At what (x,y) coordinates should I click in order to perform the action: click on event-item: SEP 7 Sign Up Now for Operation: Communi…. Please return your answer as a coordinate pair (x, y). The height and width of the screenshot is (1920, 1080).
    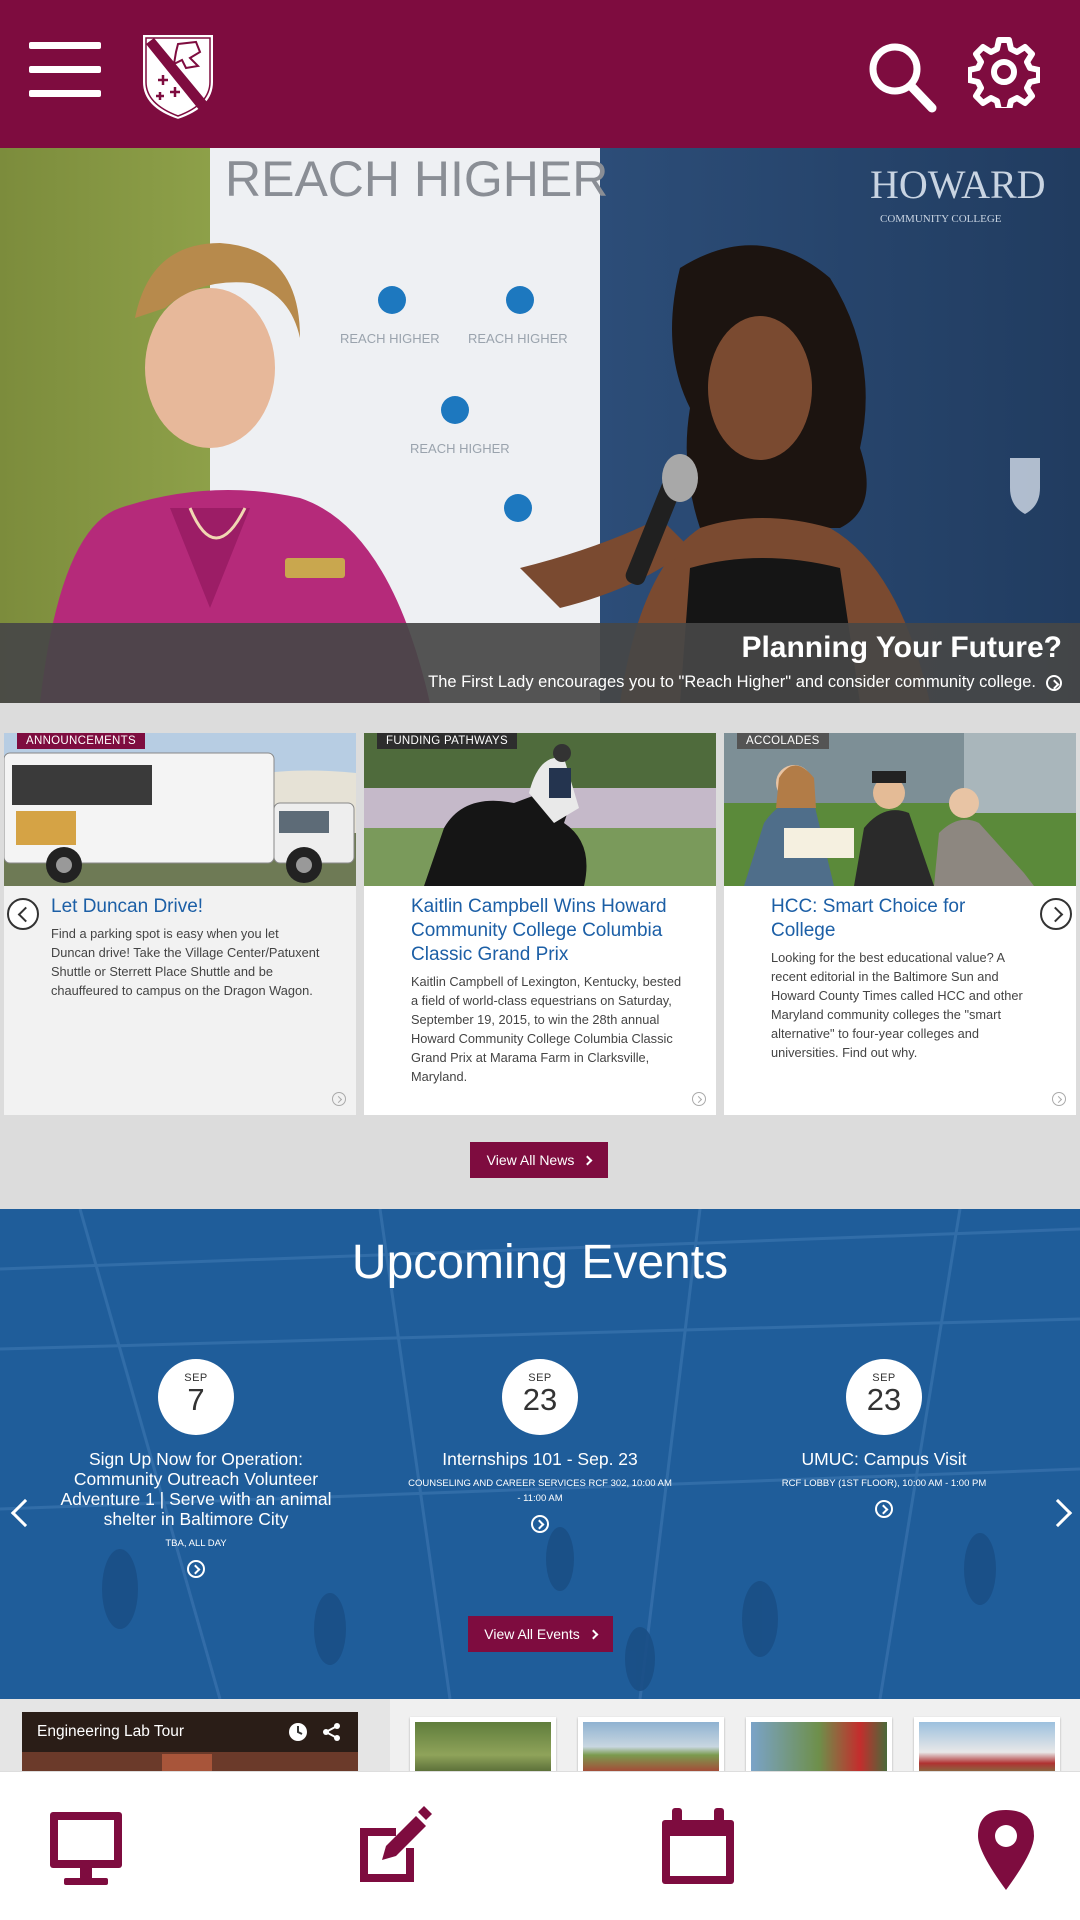
    Looking at the image, I should click on (196, 1468).